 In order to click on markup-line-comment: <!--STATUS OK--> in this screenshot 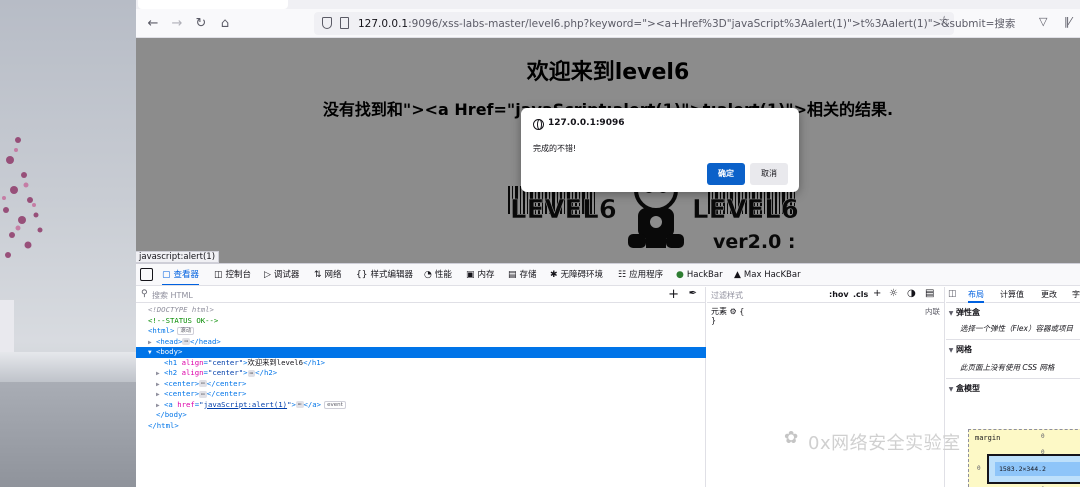, I will do `click(183, 321)`.